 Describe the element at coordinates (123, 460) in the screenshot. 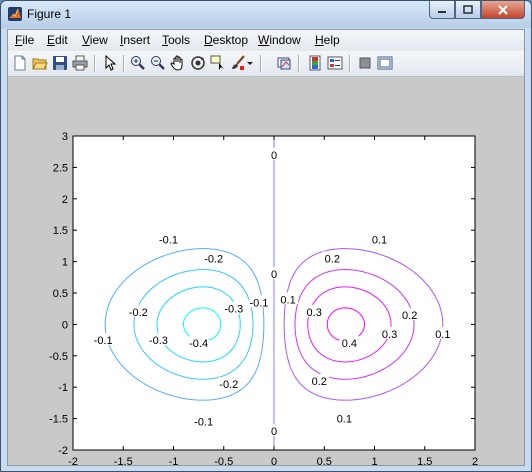

I see `x-tick-label: -1.5` at that location.